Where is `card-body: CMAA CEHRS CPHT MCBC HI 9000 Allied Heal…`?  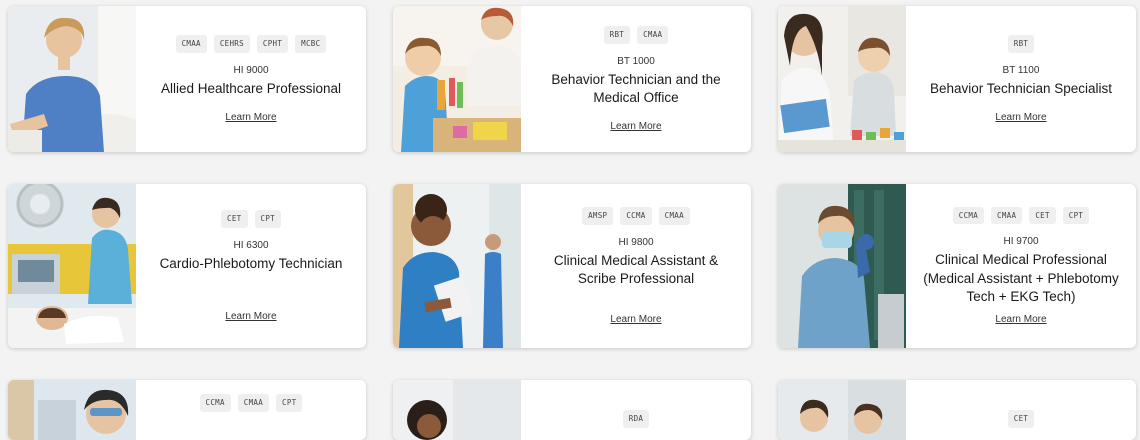 card-body: CMAA CEHRS CPHT MCBC HI 9000 Allied Heal… is located at coordinates (251, 79).